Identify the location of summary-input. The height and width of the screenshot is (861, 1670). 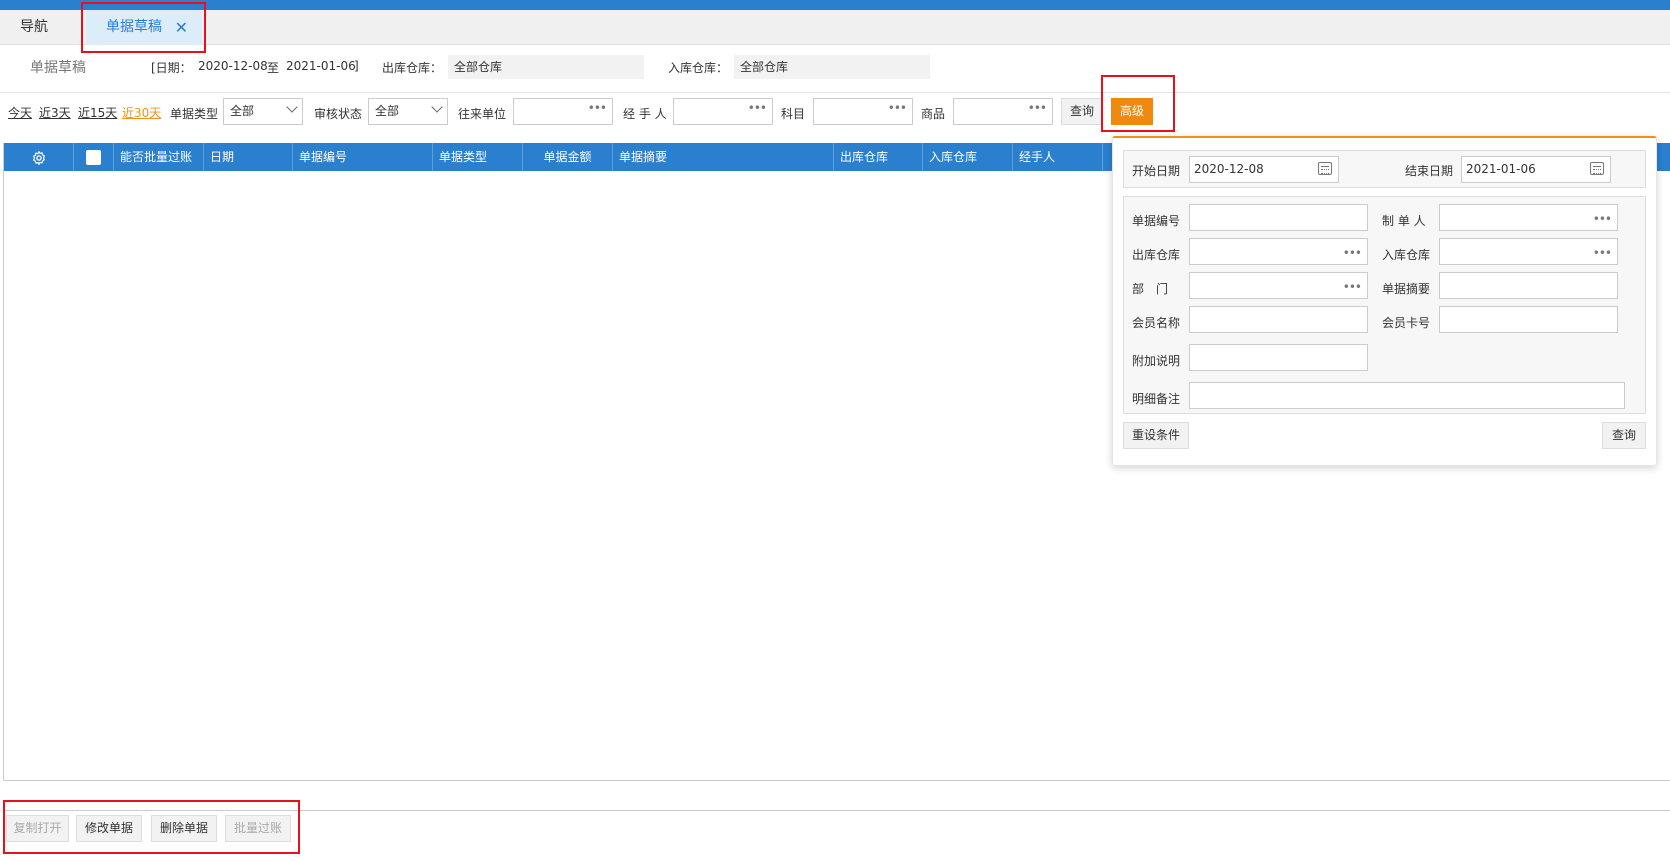
(1528, 285).